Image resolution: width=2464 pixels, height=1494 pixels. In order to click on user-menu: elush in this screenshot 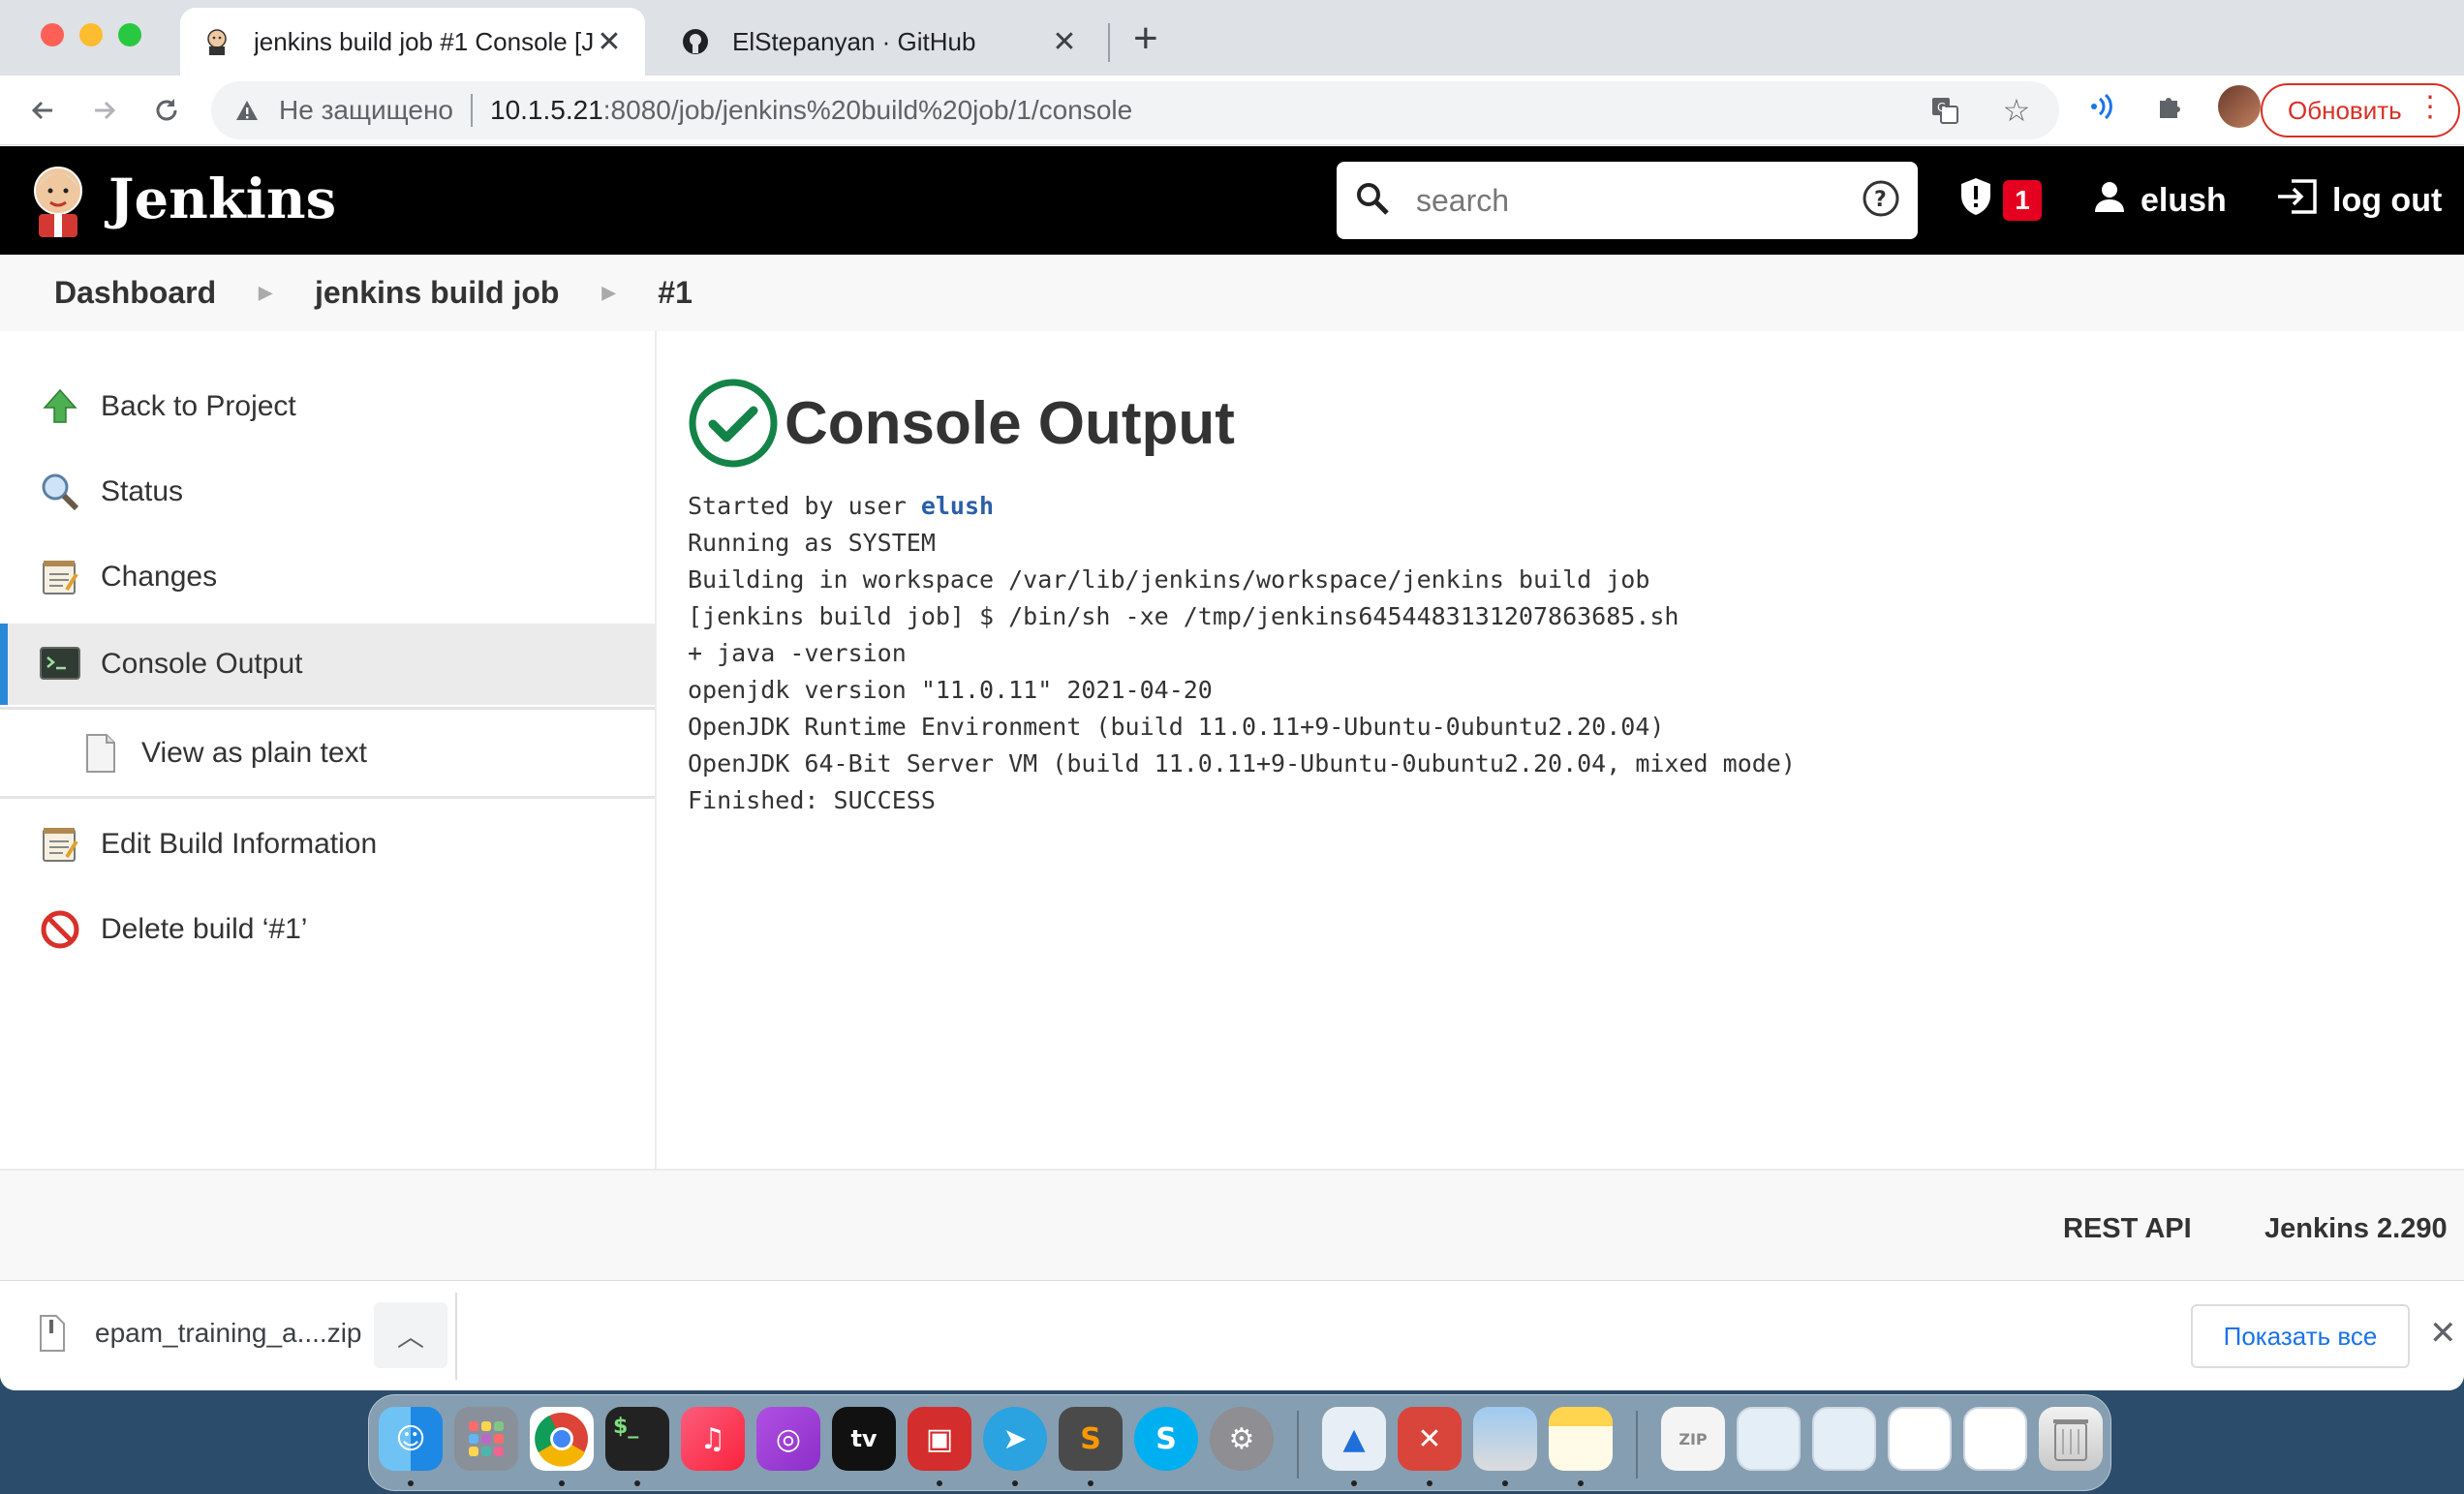, I will do `click(2159, 200)`.